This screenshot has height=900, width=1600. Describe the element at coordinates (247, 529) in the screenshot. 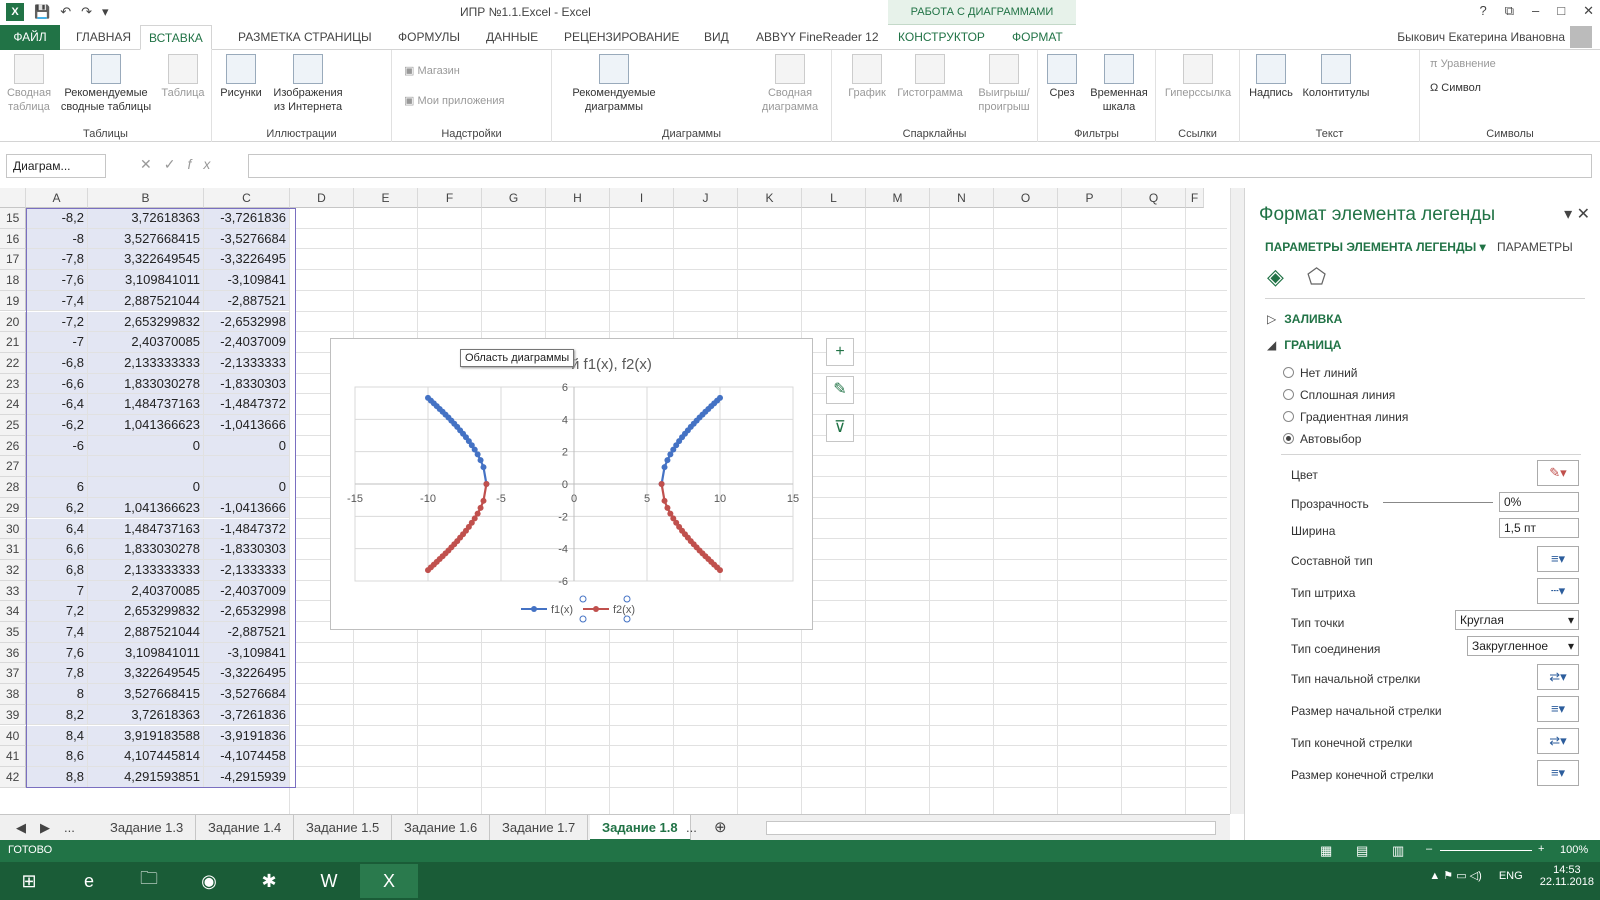

I see `cell: -1,4847372` at that location.